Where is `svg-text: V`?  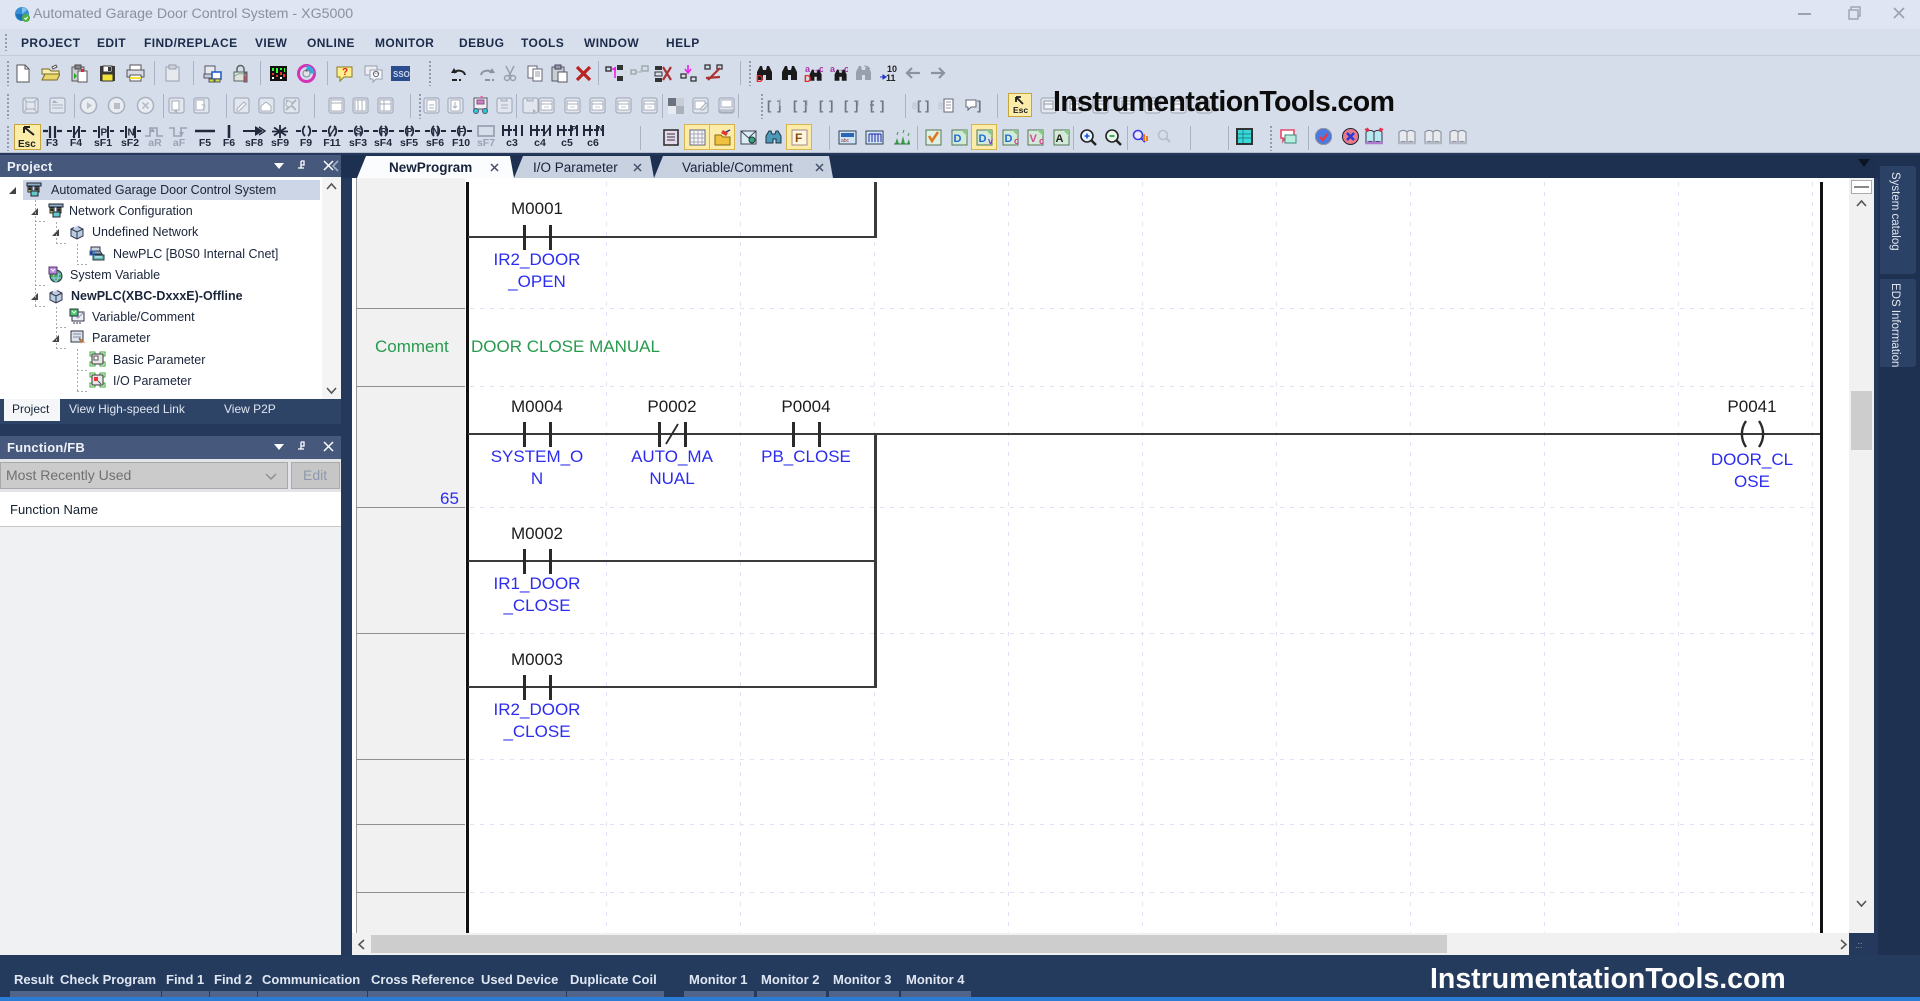
svg-text: V is located at coordinates (1034, 139).